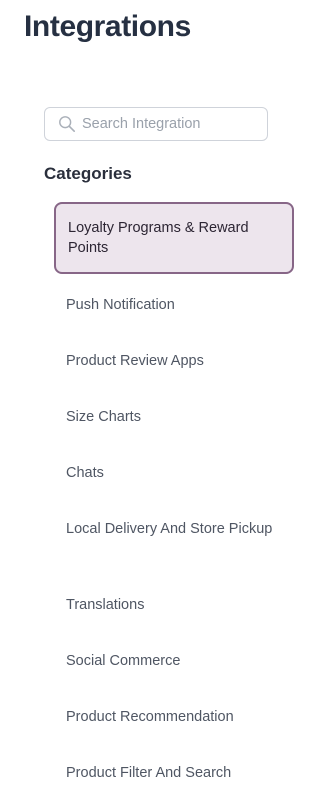 The width and height of the screenshot is (320, 790). I want to click on category-item-product-filter-search: Product Filter And Search, so click(171, 773).